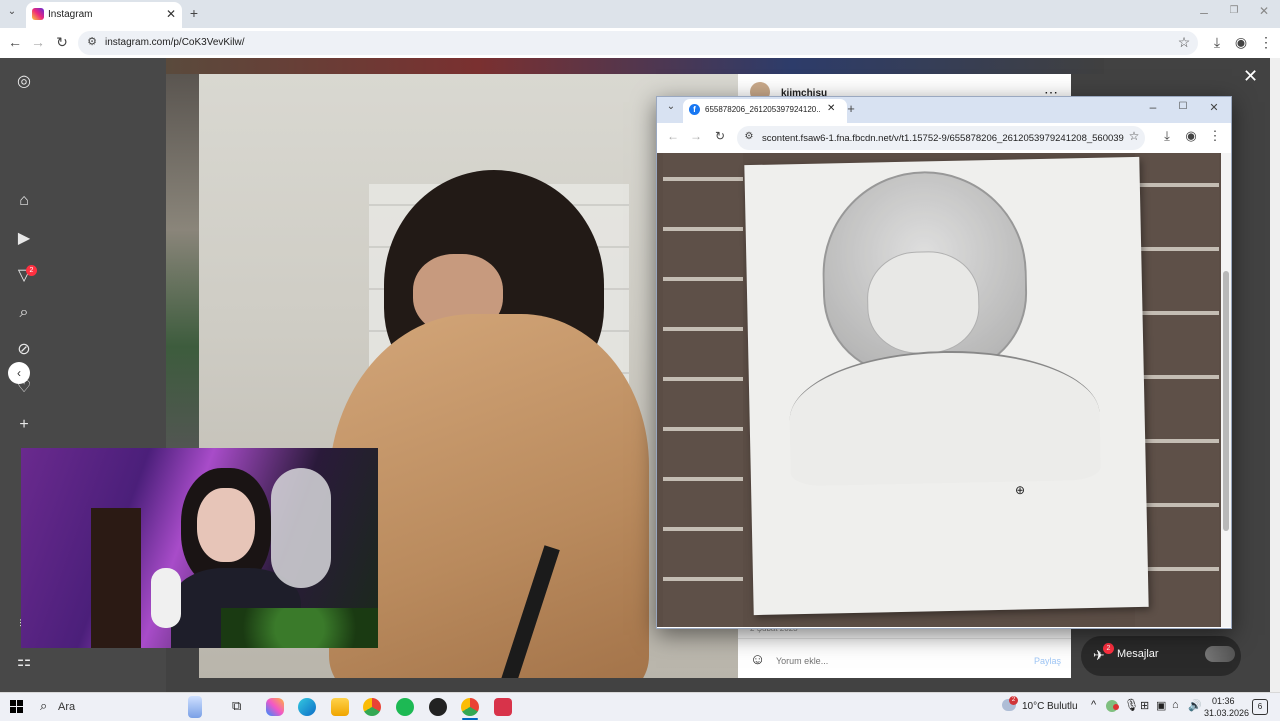 The width and height of the screenshot is (1280, 721). I want to click on tab-title: Instagram, so click(70, 14).